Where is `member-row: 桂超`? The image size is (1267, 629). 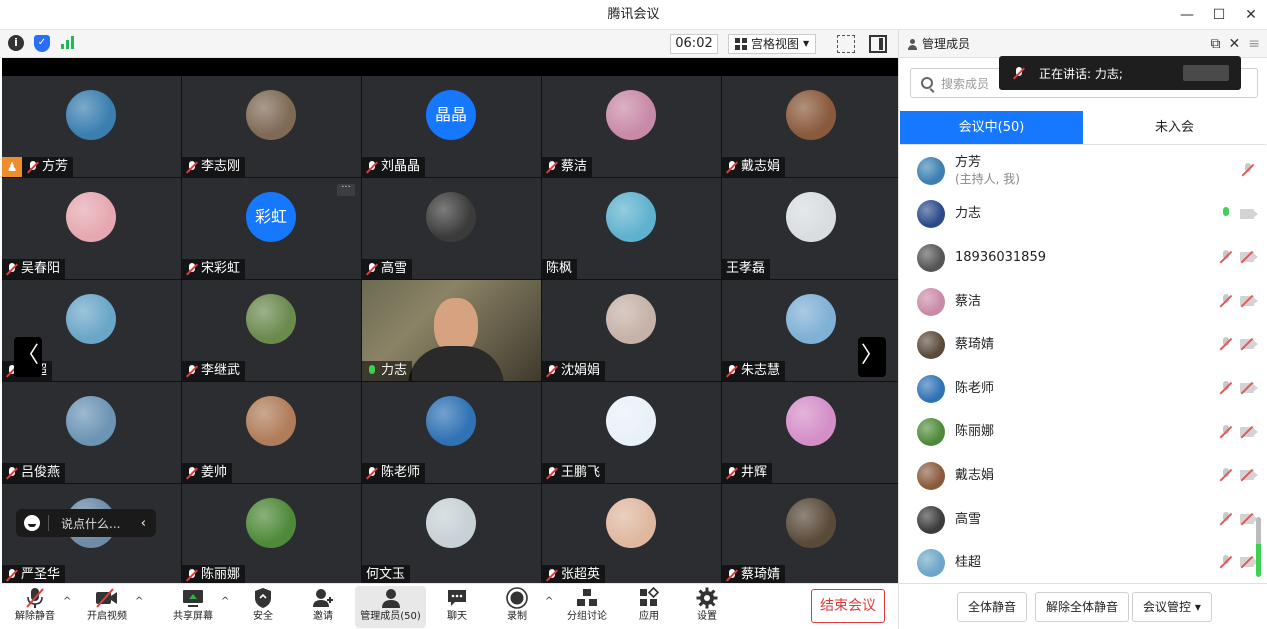 member-row: 桂超 is located at coordinates (1083, 561).